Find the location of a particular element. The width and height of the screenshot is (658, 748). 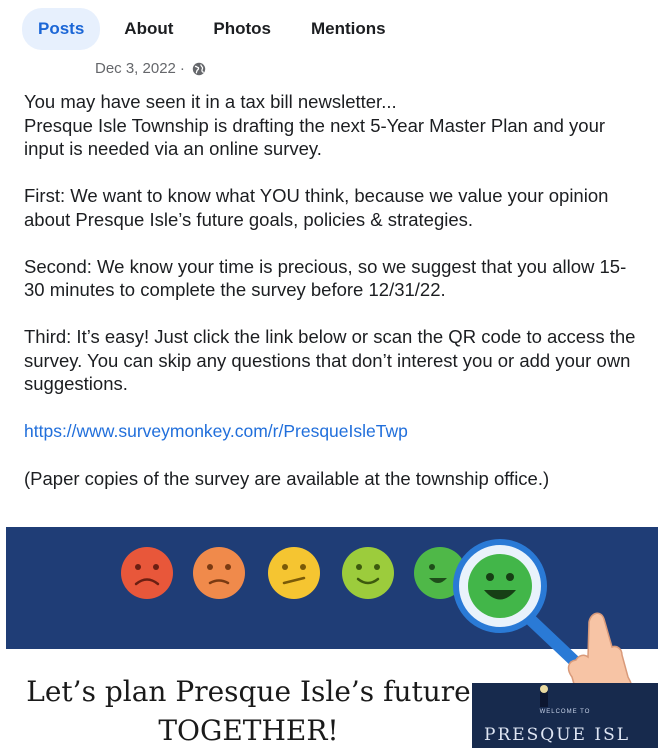

smile-face-icon is located at coordinates (368, 573).